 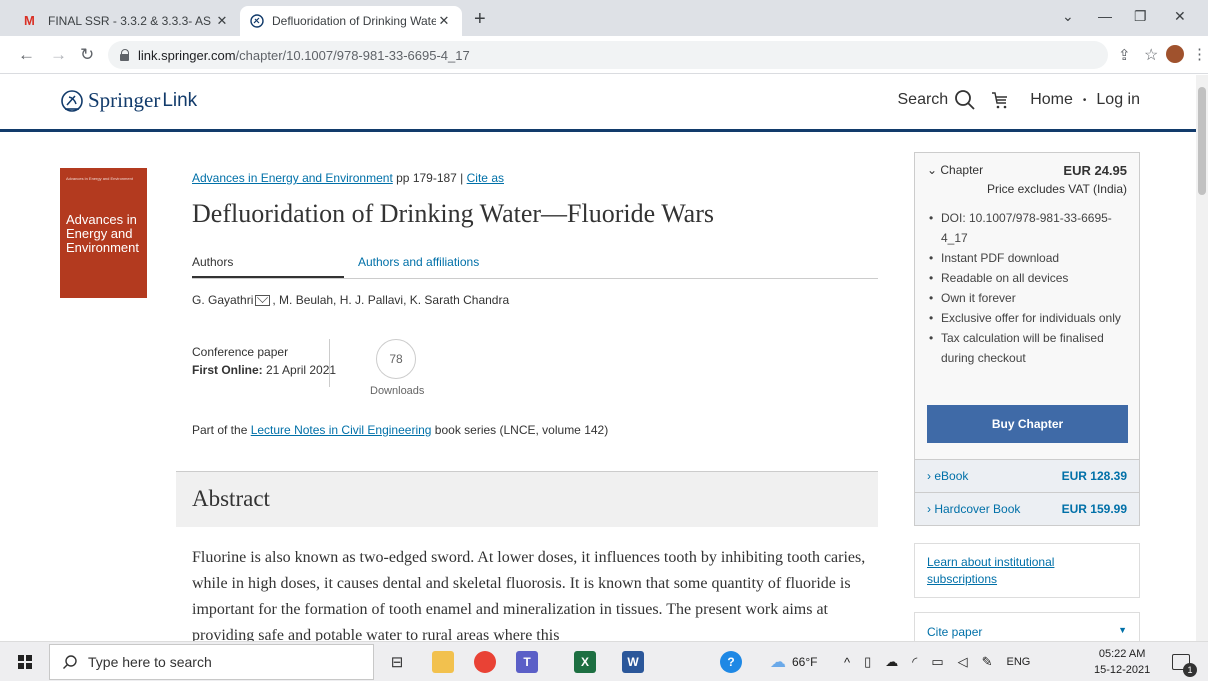 What do you see at coordinates (127, 21) in the screenshot?
I see `tab-gmail: M FINAL SSR - 3.3.2 & 3.3.3- AS ON ✕` at bounding box center [127, 21].